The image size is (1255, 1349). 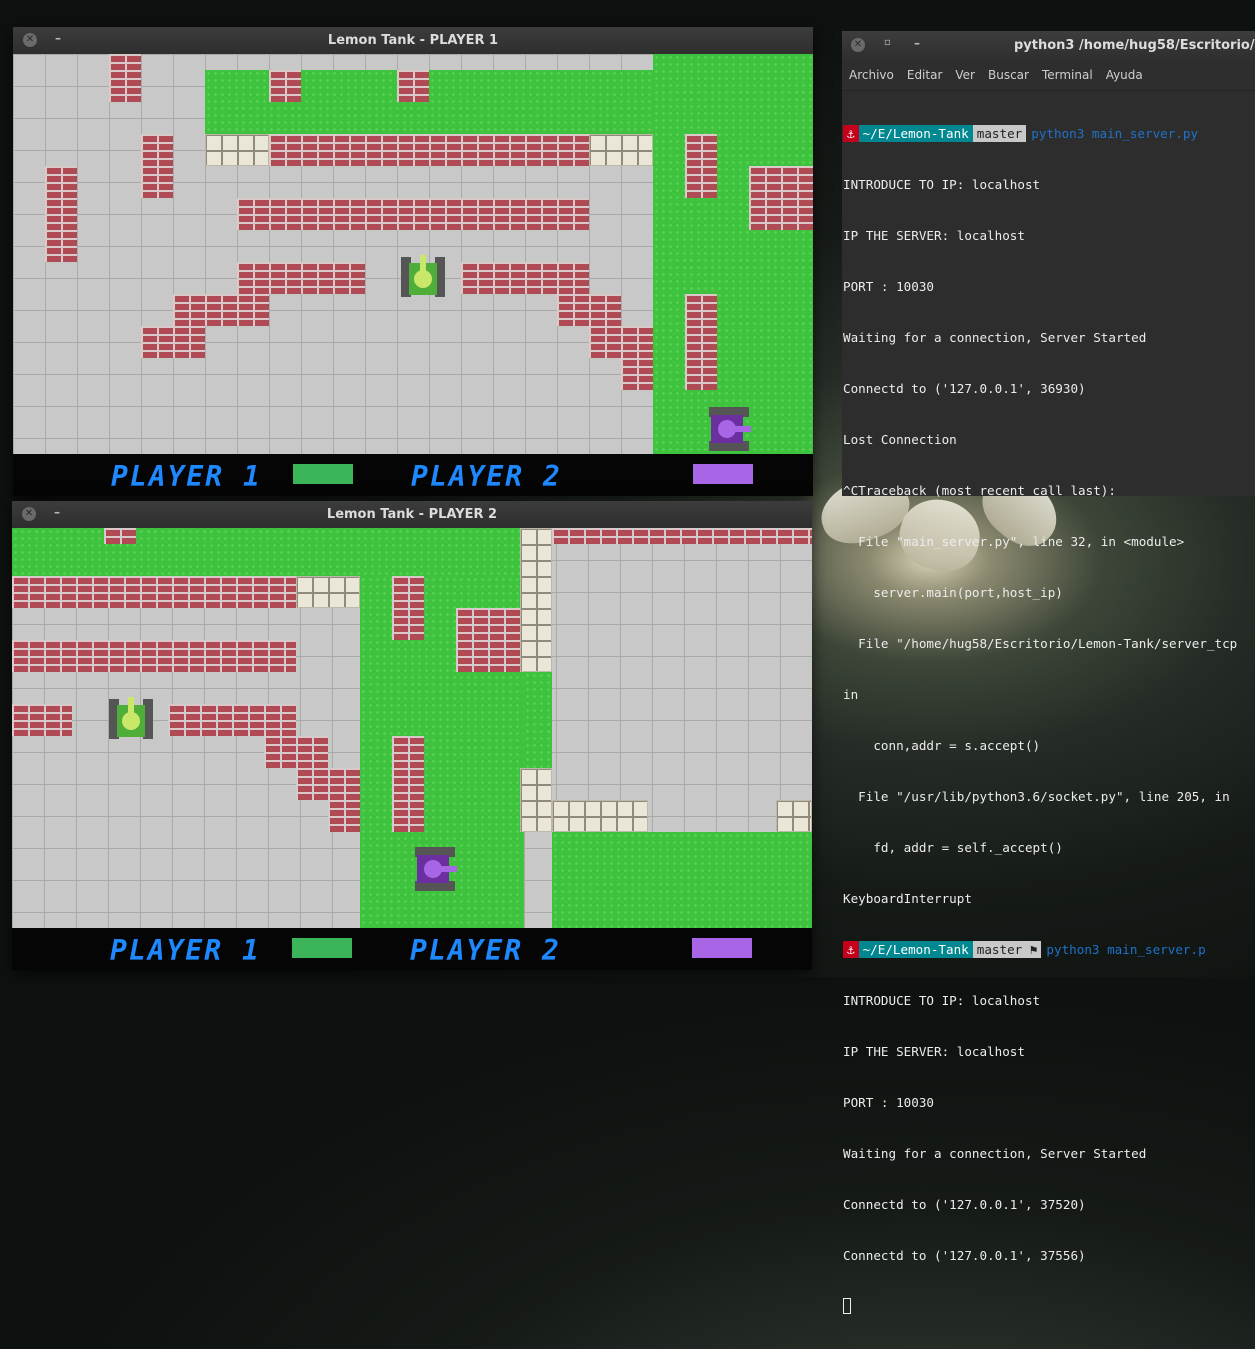 I want to click on window-title: Lemon Tank - PLAYER 2, so click(x=412, y=514).